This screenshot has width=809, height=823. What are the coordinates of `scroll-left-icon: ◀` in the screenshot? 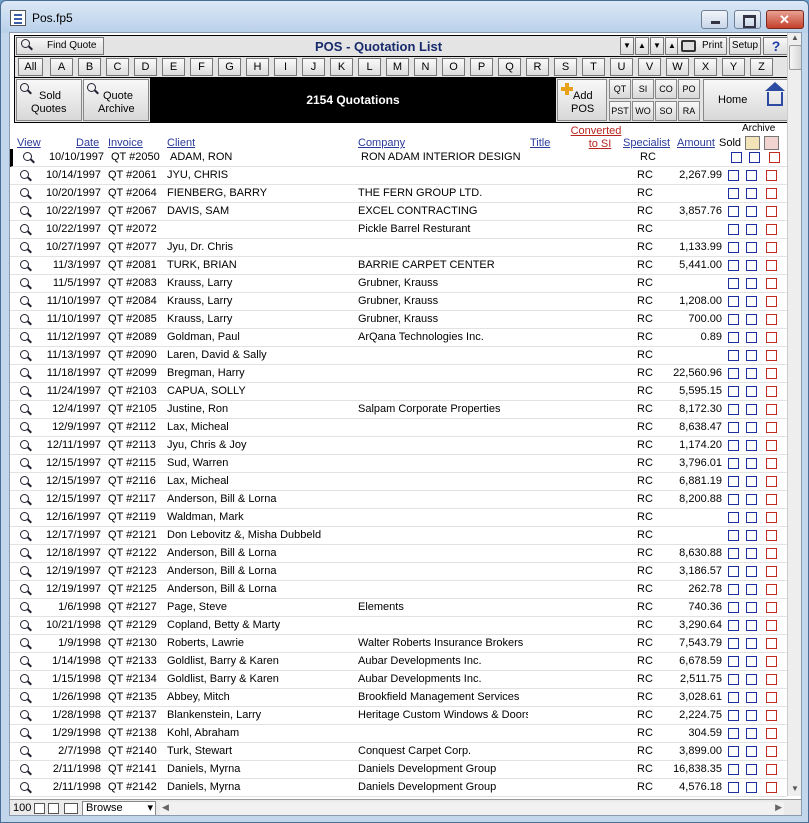 It's located at (165, 807).